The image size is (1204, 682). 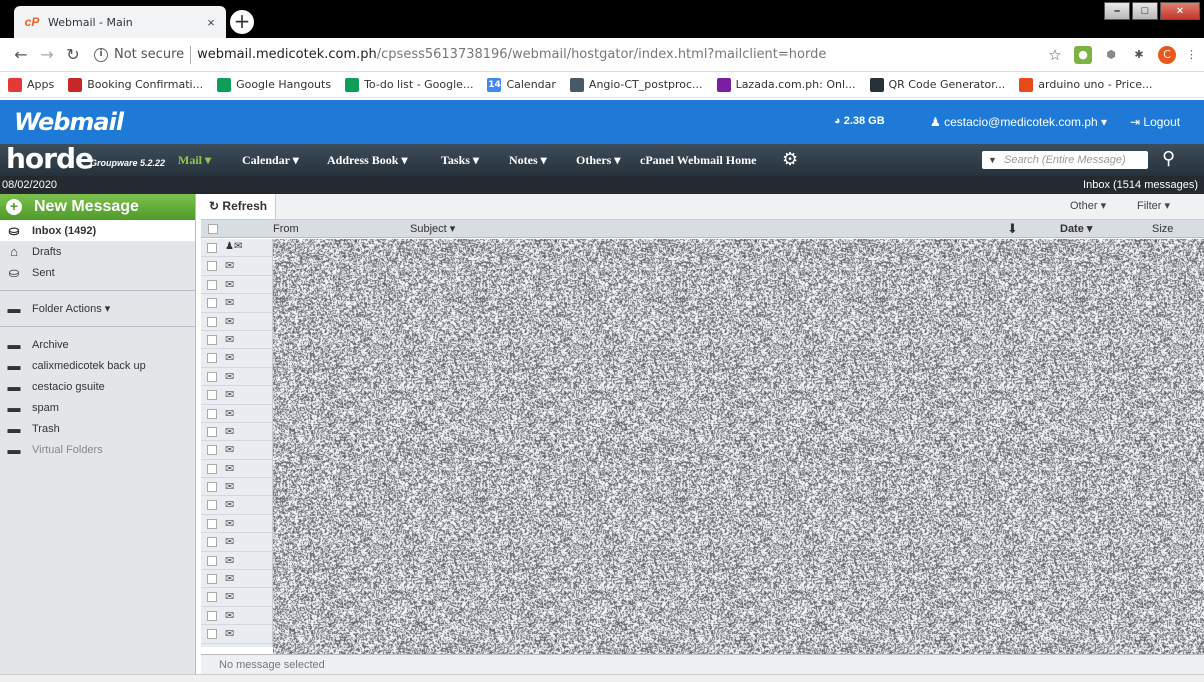 What do you see at coordinates (97, 344) in the screenshot?
I see `sidebar-item-folder: ▬ Archive` at bounding box center [97, 344].